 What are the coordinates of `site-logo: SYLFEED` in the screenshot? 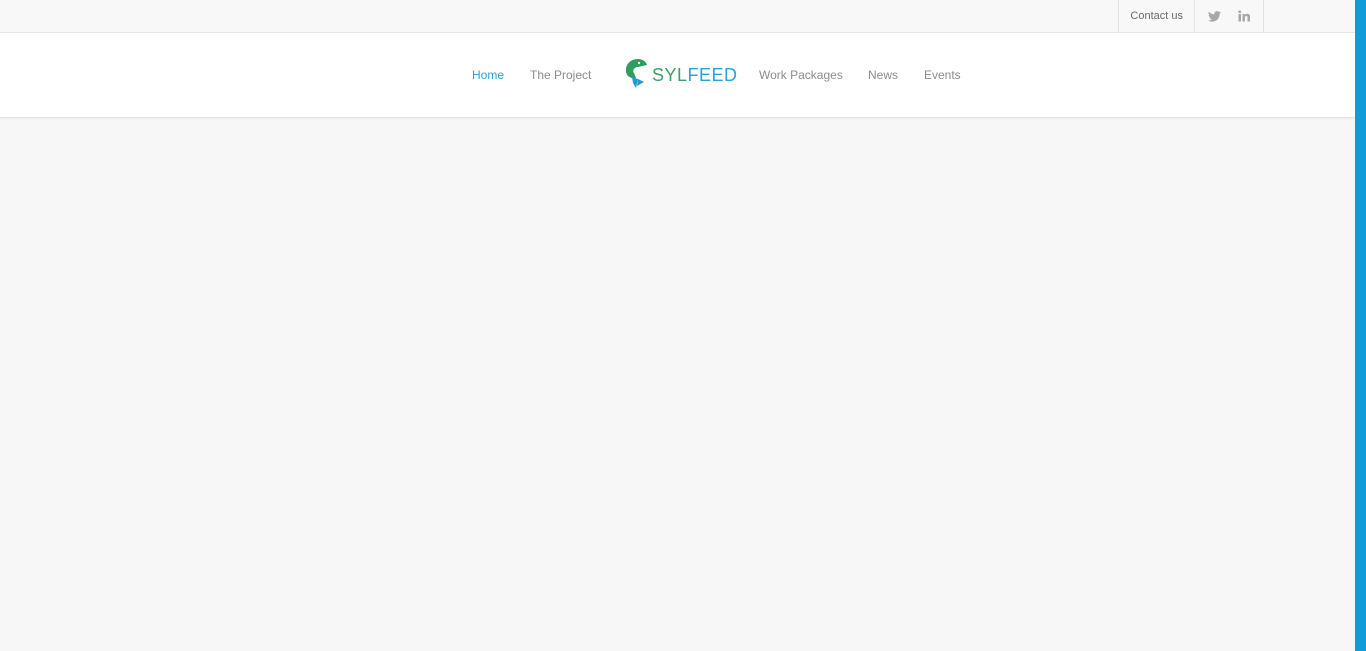 It's located at (681, 75).